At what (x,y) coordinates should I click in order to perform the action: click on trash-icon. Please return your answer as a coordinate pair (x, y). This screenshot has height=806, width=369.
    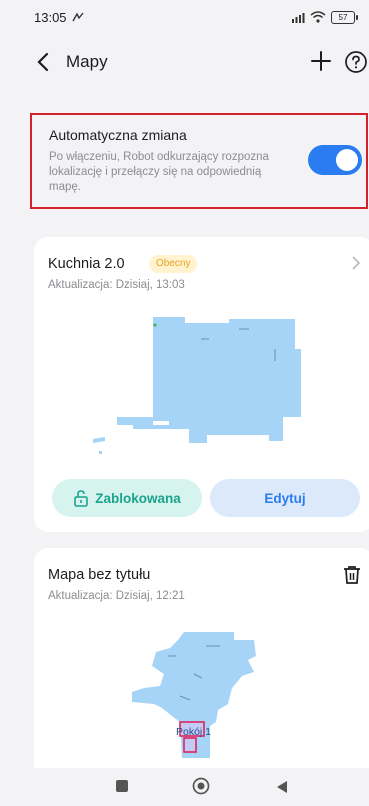
    Looking at the image, I should click on (352, 575).